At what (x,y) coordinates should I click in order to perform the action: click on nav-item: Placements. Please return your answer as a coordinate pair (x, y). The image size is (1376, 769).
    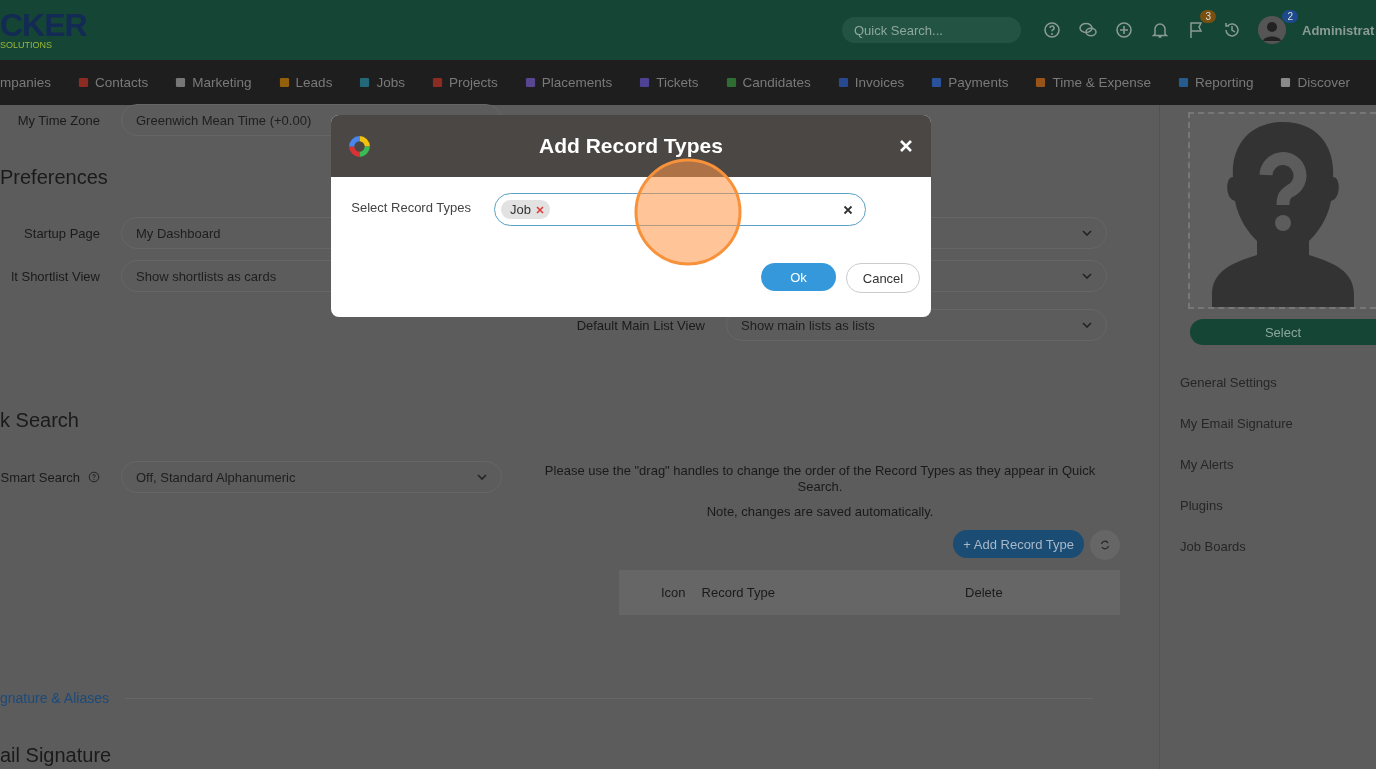
    Looking at the image, I should click on (568, 82).